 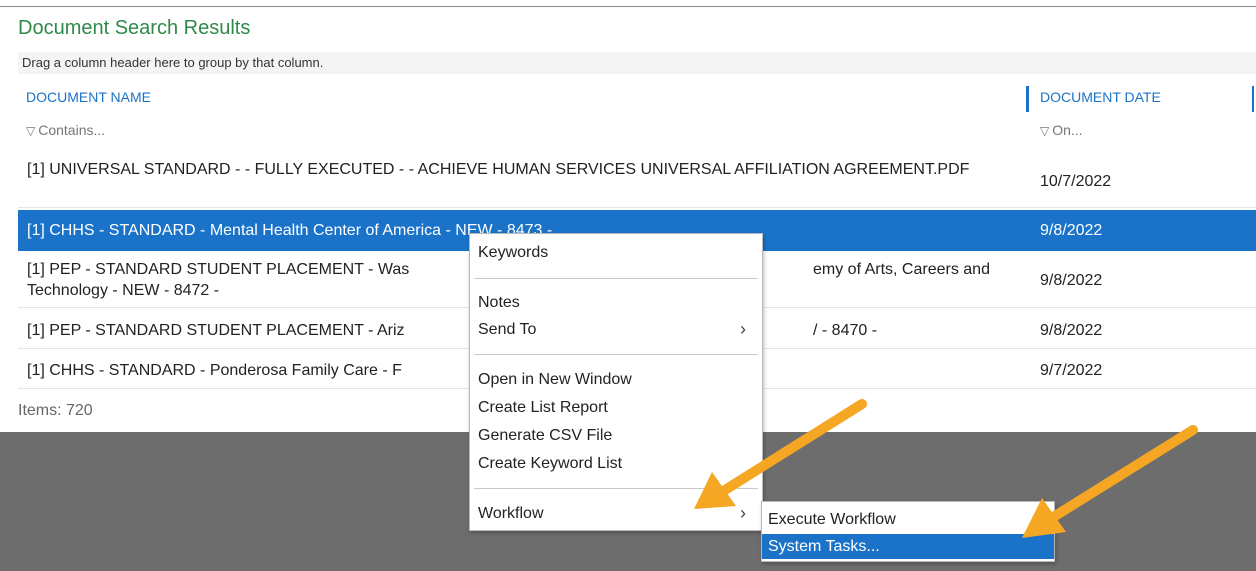 I want to click on items-count: Items: 720, so click(x=55, y=410).